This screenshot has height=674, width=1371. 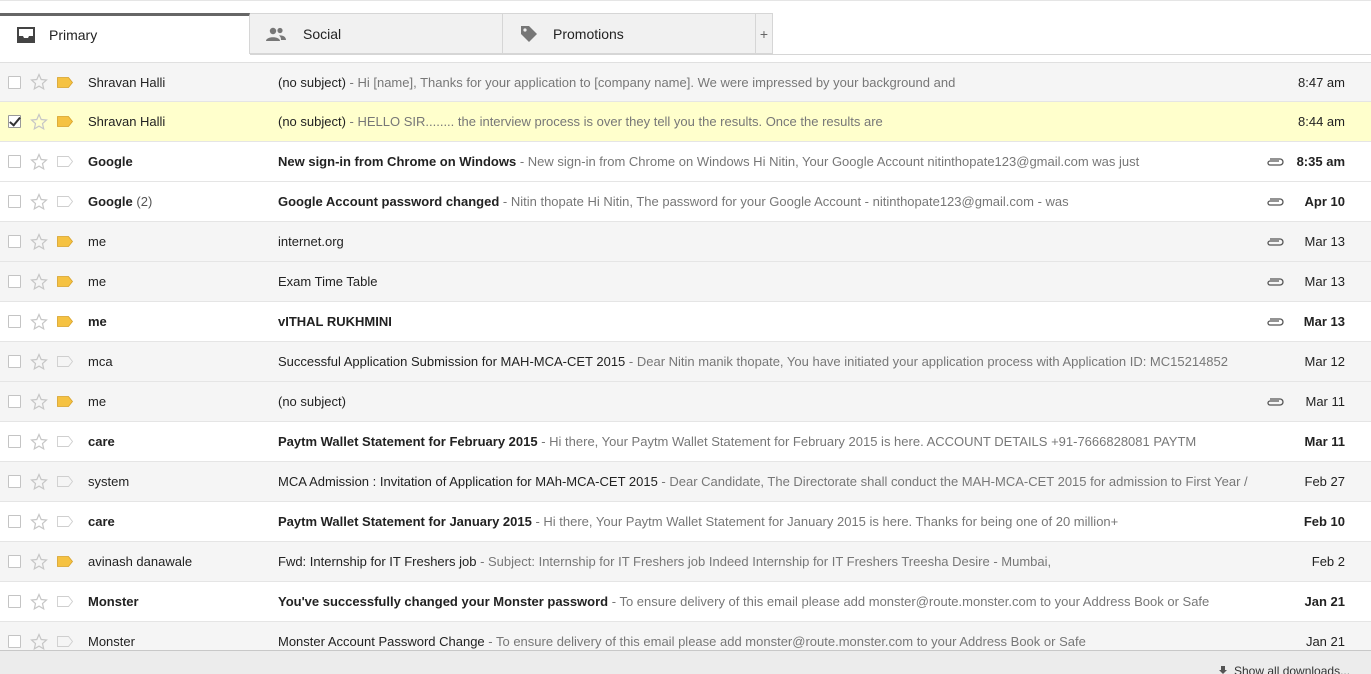 I want to click on email-content: internet.org, so click(x=768, y=241).